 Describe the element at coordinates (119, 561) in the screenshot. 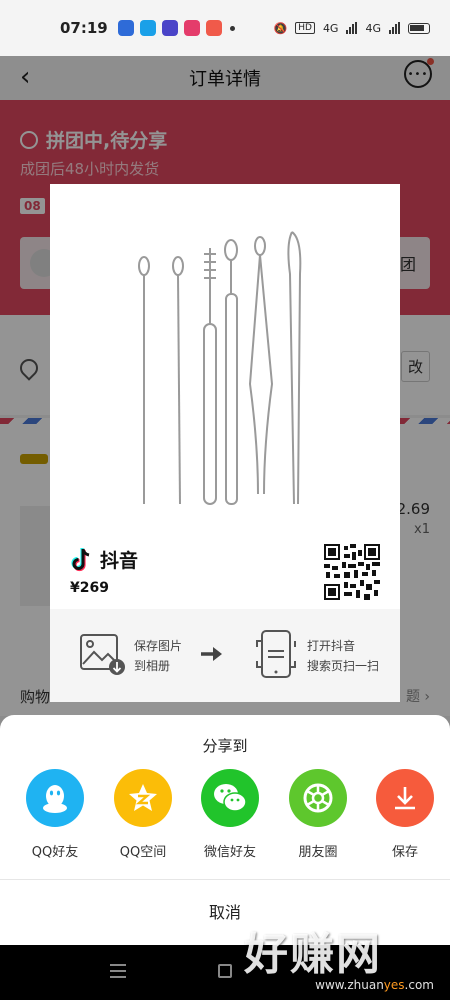

I see `brand-name: 抖音` at that location.